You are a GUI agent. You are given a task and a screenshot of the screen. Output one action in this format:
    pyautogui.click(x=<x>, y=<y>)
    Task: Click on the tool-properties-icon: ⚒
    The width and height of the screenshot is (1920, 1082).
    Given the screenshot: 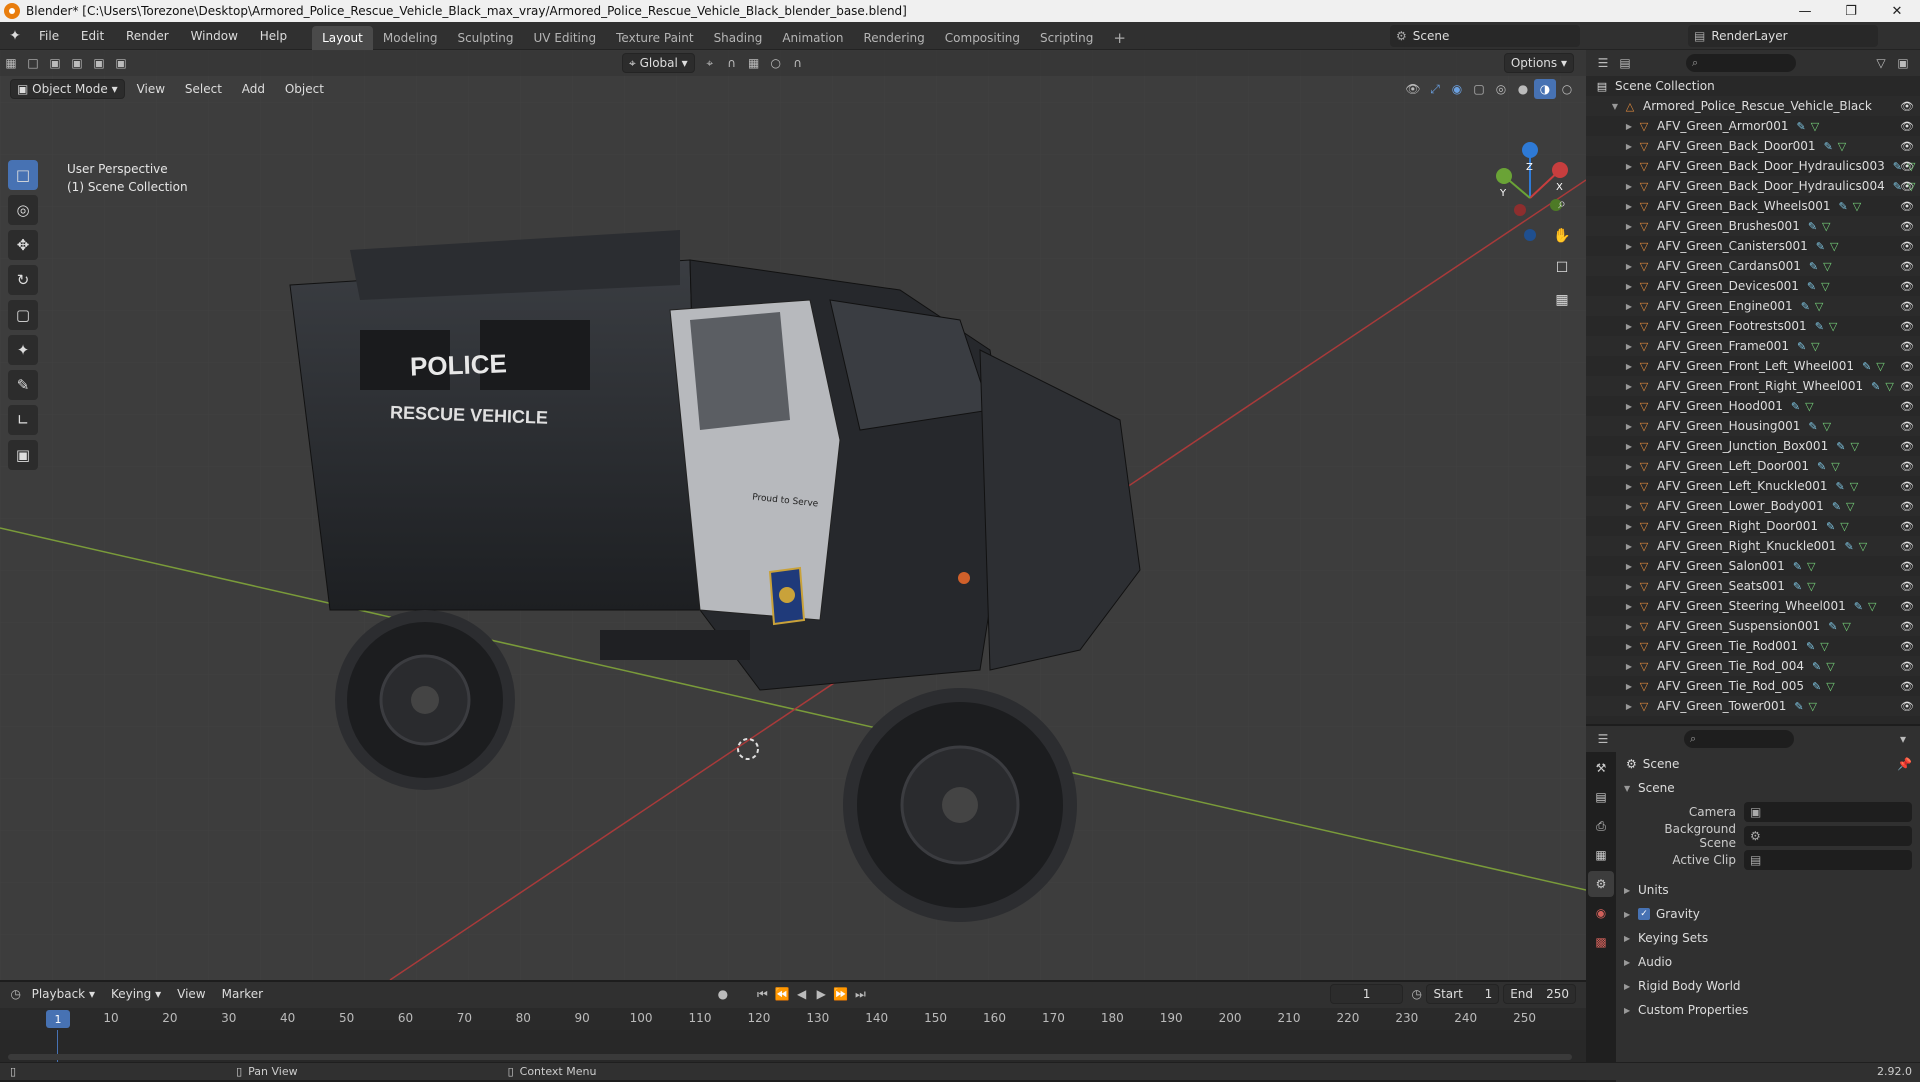 What is the action you would take?
    pyautogui.click(x=1601, y=768)
    